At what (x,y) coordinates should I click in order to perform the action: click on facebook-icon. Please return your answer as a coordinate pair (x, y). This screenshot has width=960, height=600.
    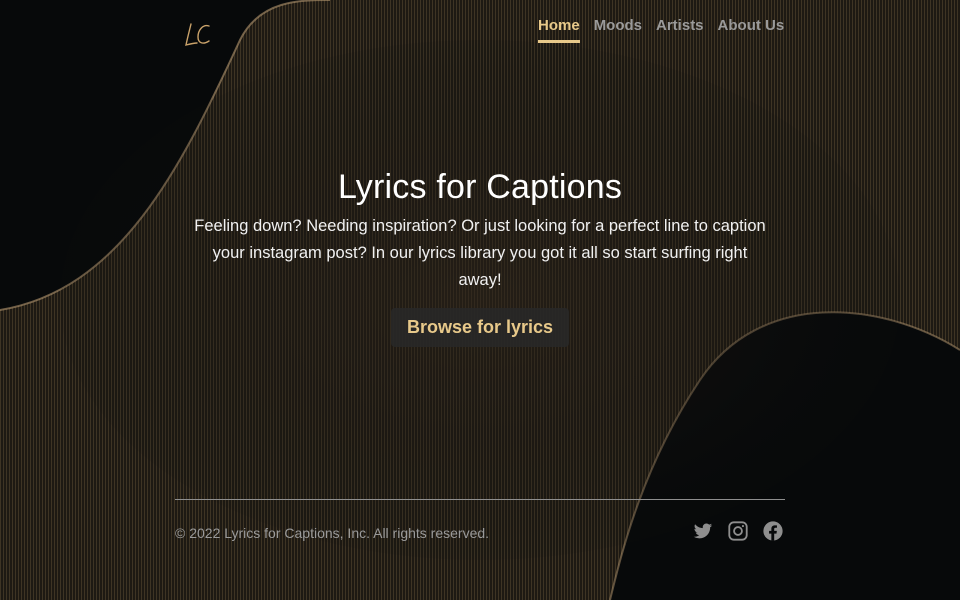
    Looking at the image, I should click on (773, 531).